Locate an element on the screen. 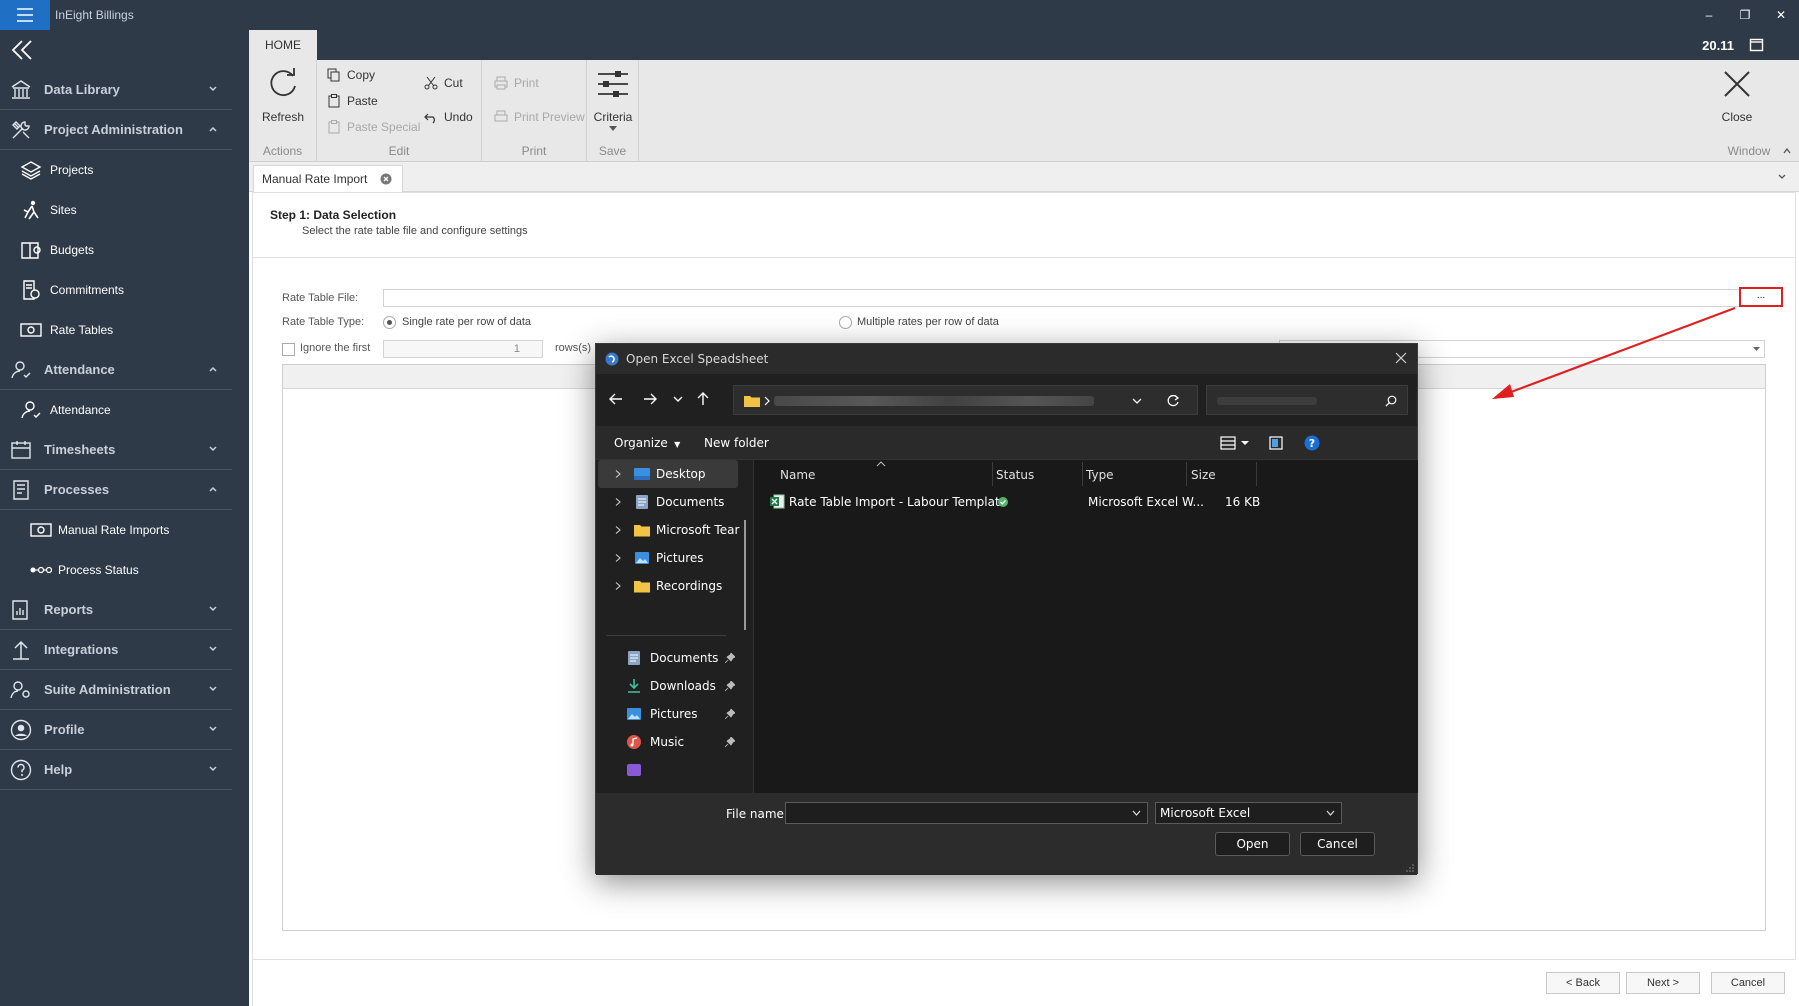  restore-button: ❐ is located at coordinates (1745, 15).